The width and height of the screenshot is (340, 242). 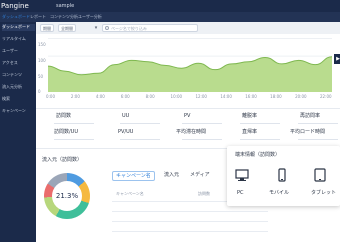 What do you see at coordinates (170, 6) in the screenshot?
I see `top-bar: Pangine sample` at bounding box center [170, 6].